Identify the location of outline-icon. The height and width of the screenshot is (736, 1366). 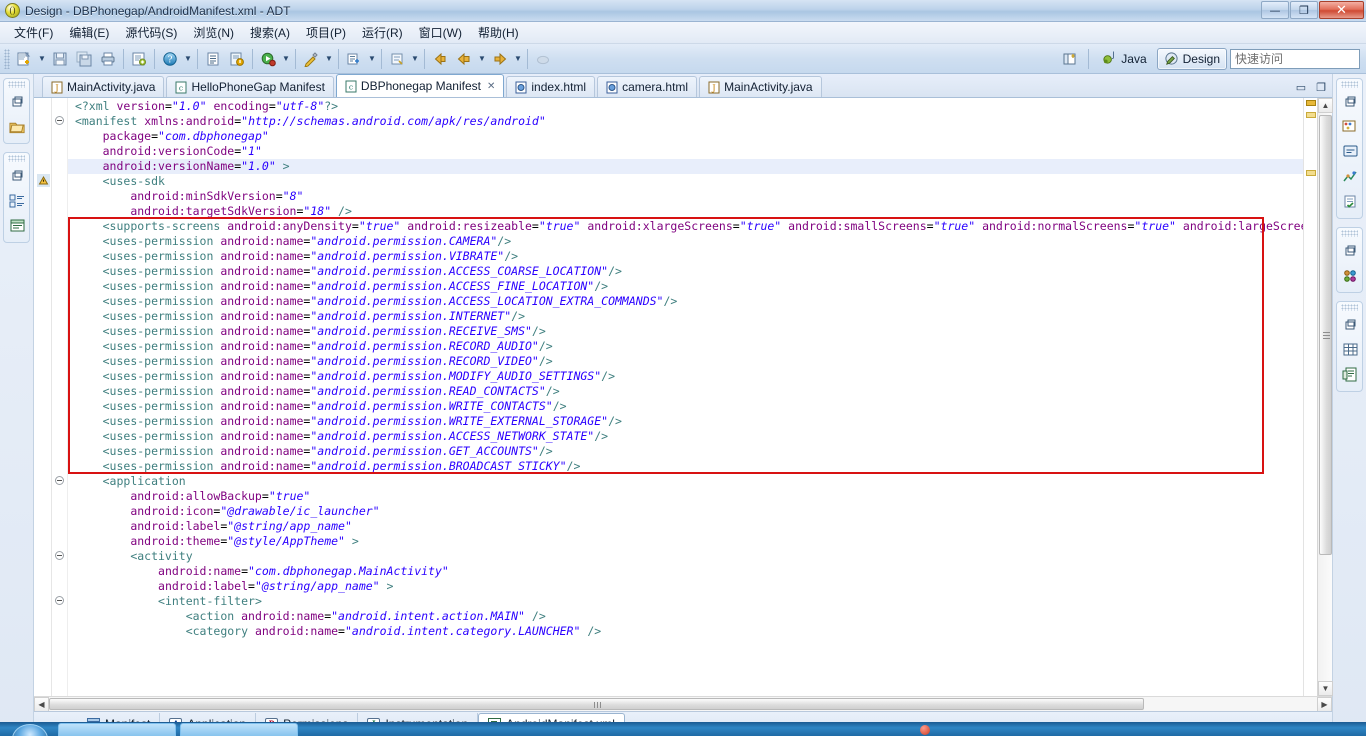
(17, 201).